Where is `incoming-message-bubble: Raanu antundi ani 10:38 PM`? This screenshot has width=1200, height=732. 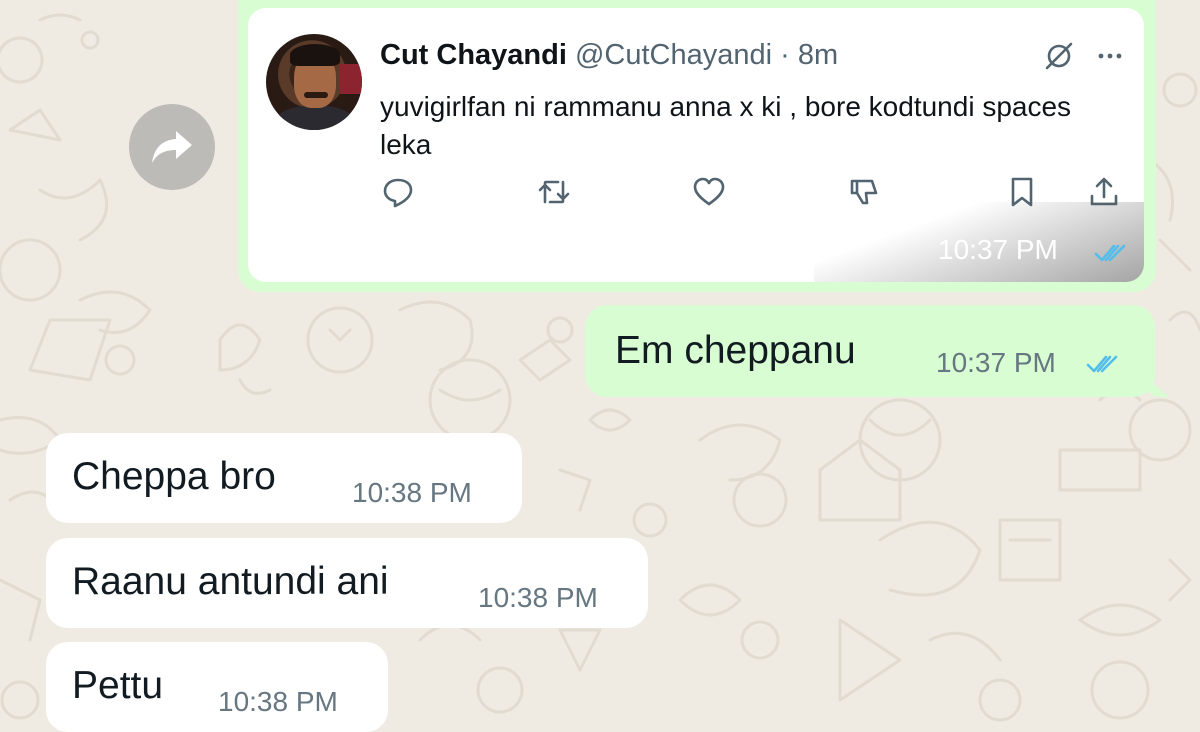
incoming-message-bubble: Raanu antundi ani 10:38 PM is located at coordinates (347, 583).